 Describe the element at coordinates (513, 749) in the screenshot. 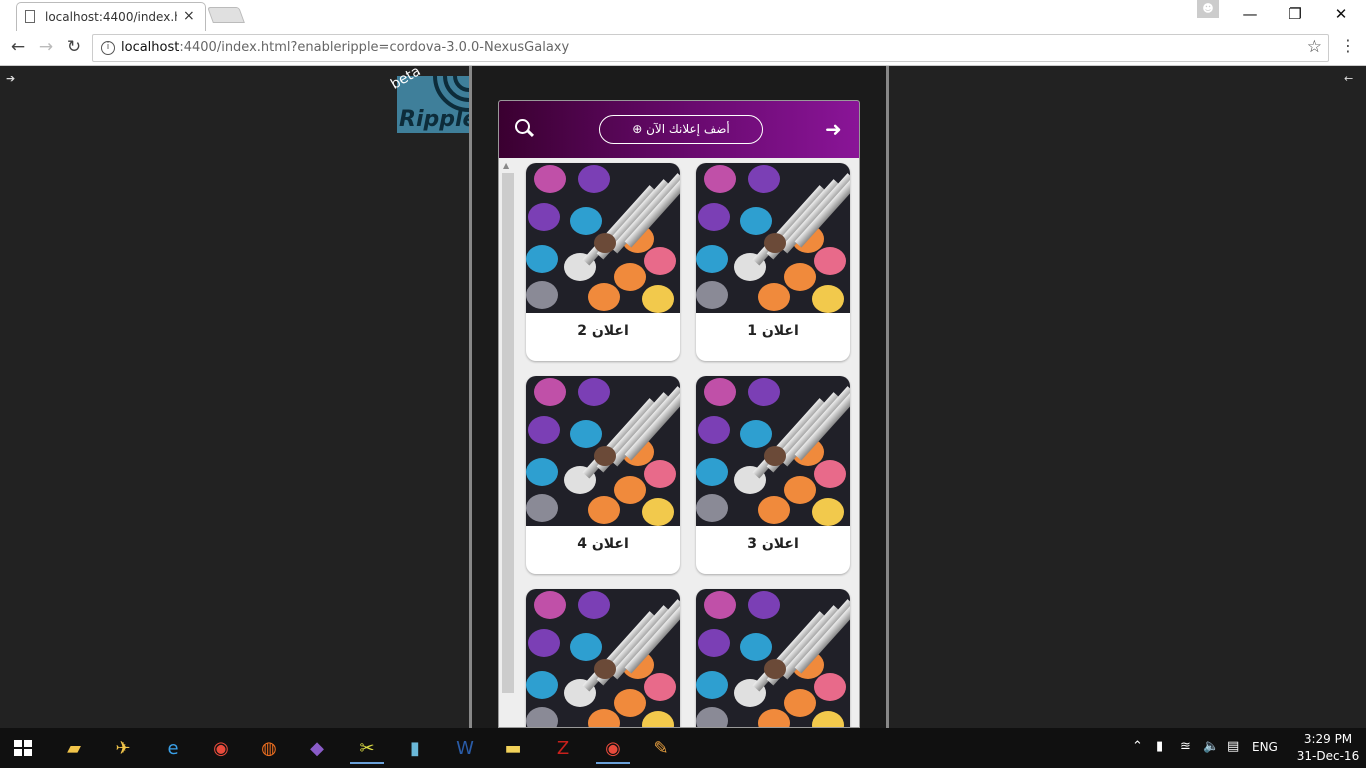

I see `folder-icon: ▬` at that location.